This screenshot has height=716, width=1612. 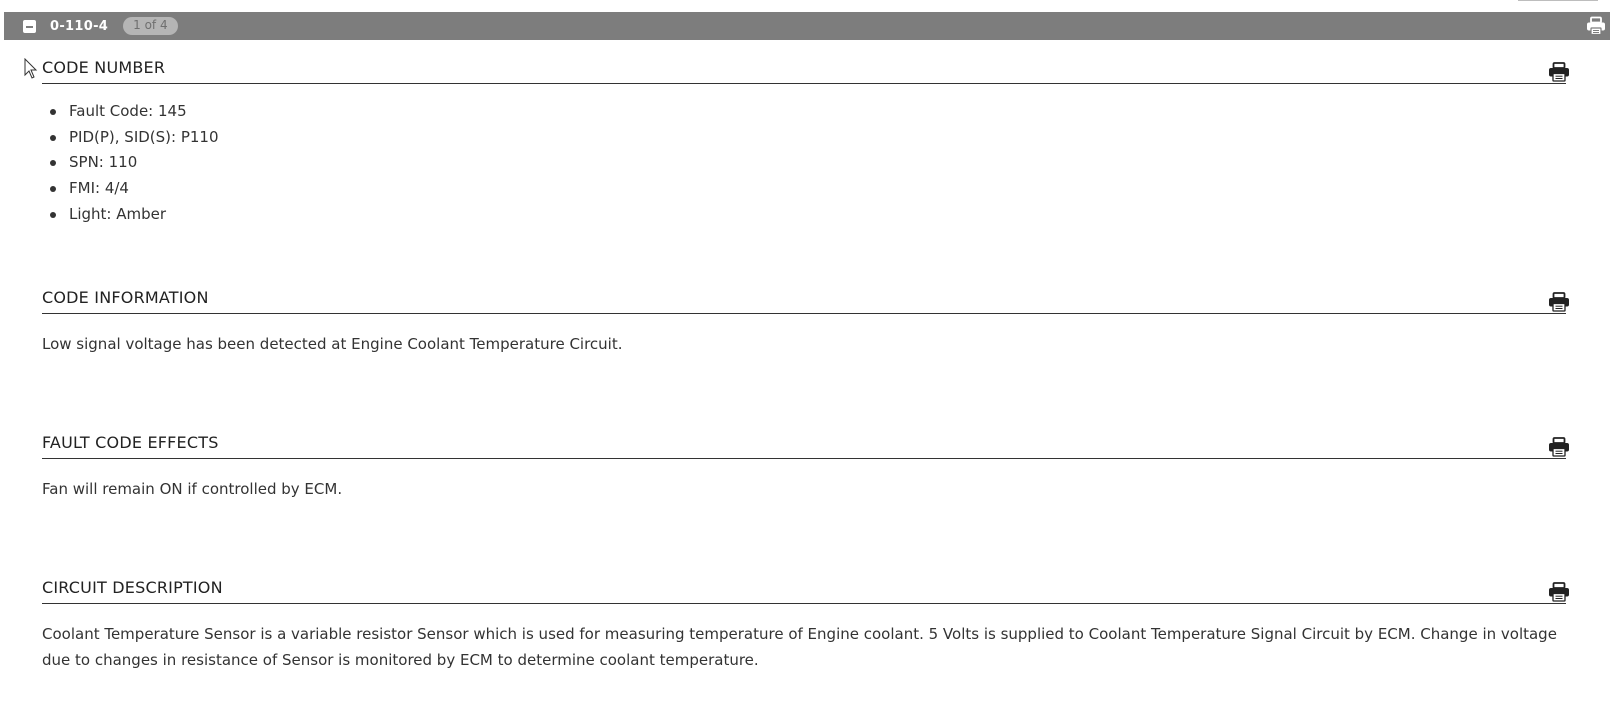 I want to click on section-title: CODE NUMBER, so click(x=104, y=67).